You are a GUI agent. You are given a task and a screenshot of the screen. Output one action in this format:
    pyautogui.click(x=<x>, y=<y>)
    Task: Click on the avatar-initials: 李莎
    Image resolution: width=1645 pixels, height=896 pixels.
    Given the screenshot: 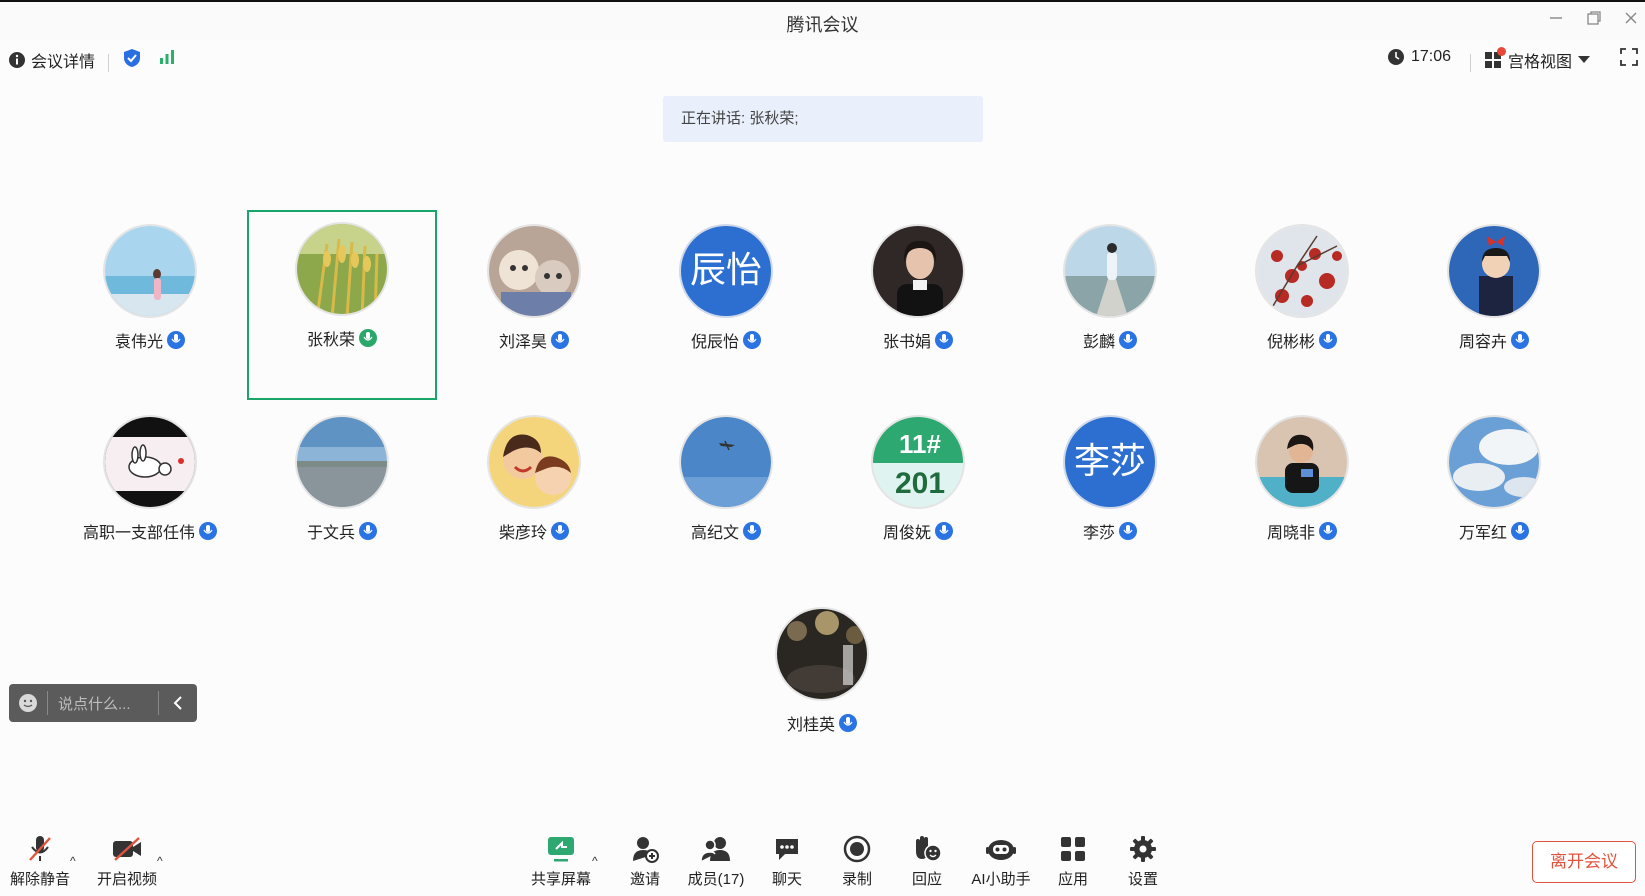 What is the action you would take?
    pyautogui.click(x=1110, y=462)
    